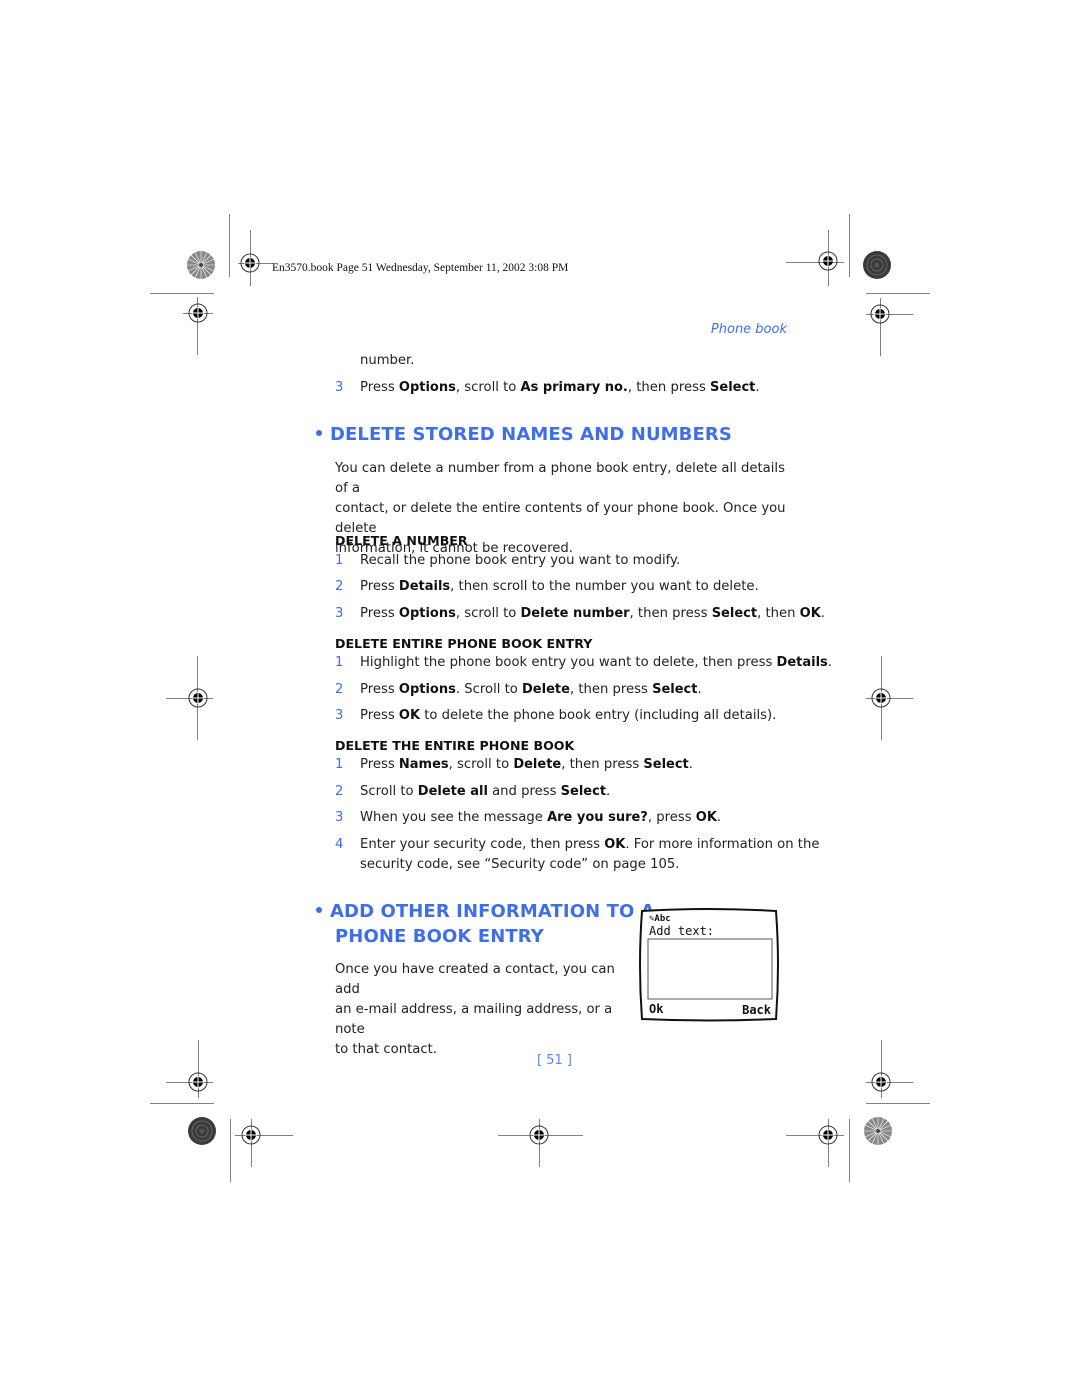 The height and width of the screenshot is (1397, 1080). I want to click on subheading: DELETE A NUMBER, so click(401, 540).